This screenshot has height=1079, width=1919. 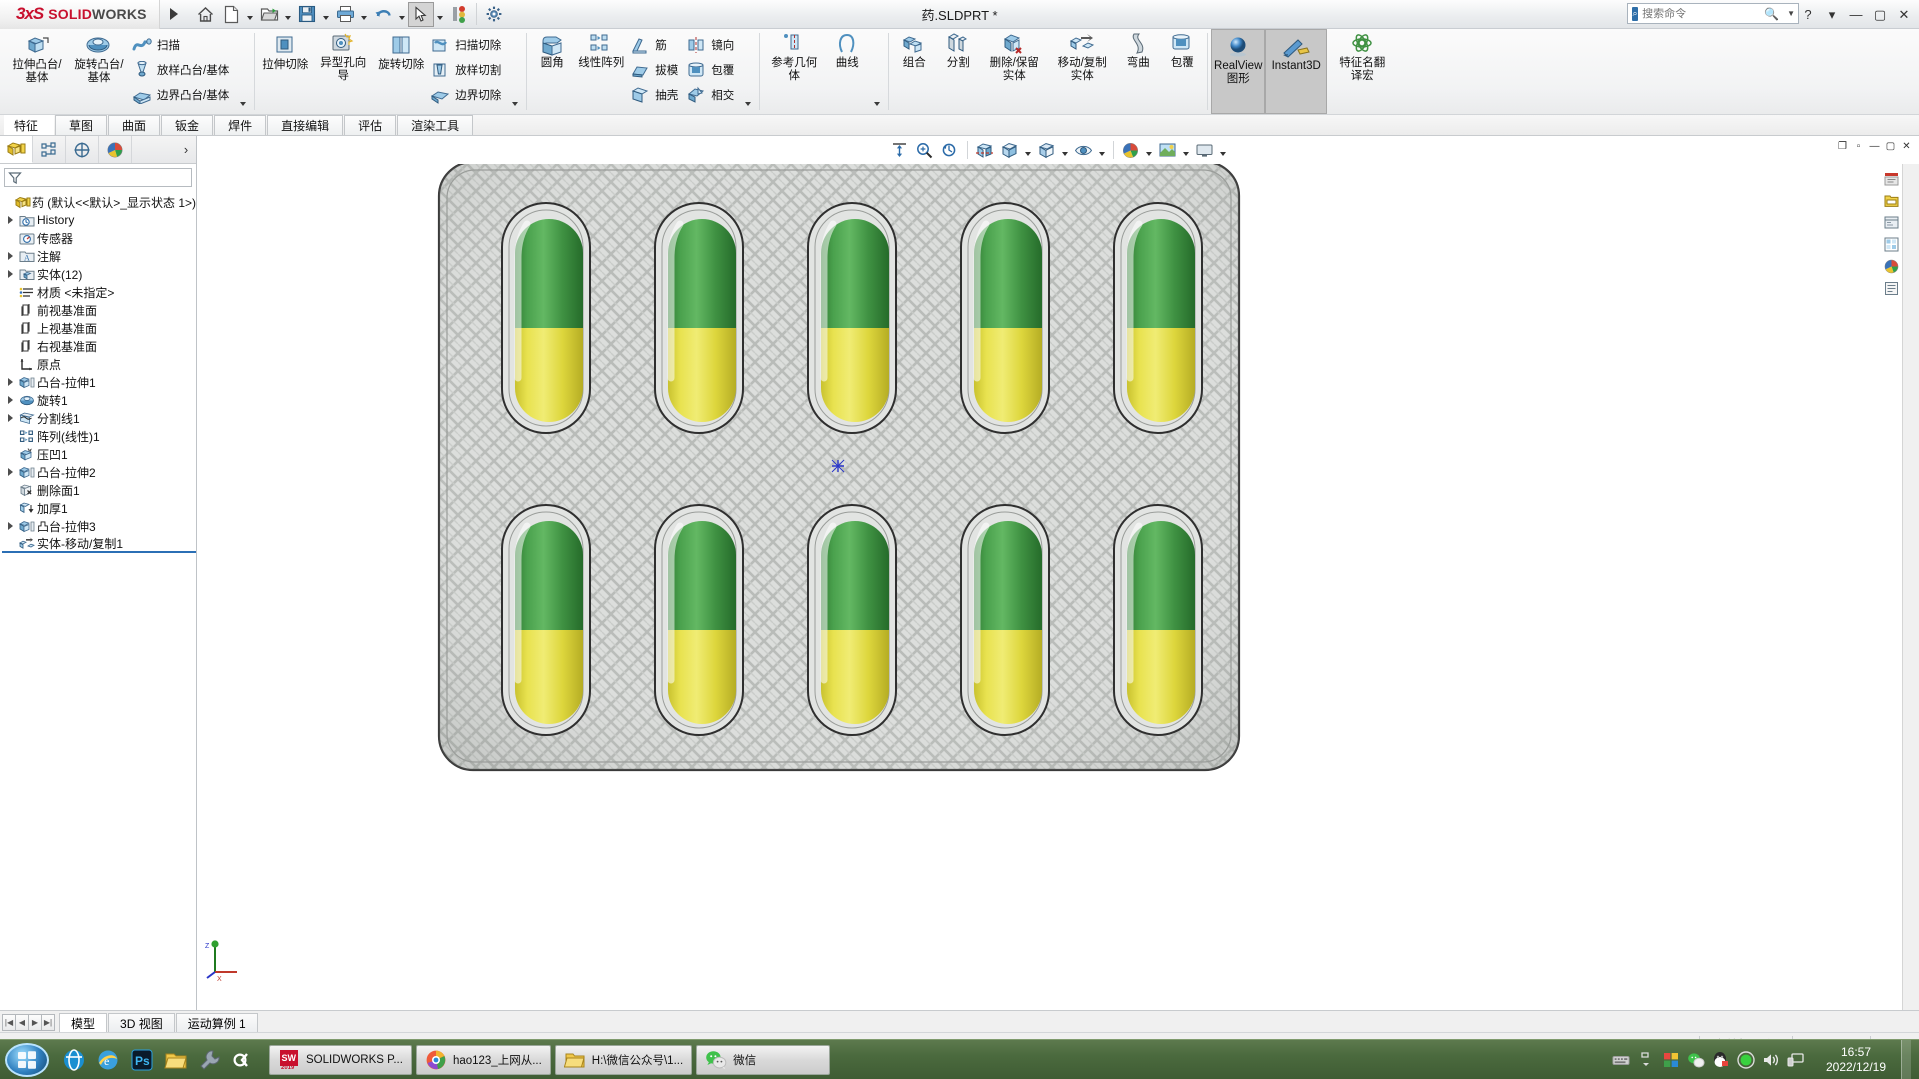 I want to click on features-overflow, so click(x=748, y=71).